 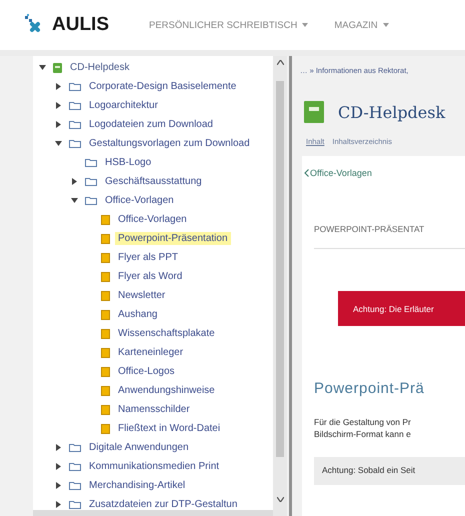 I want to click on tree-item: Fließtext in Word-Datei, so click(x=169, y=428).